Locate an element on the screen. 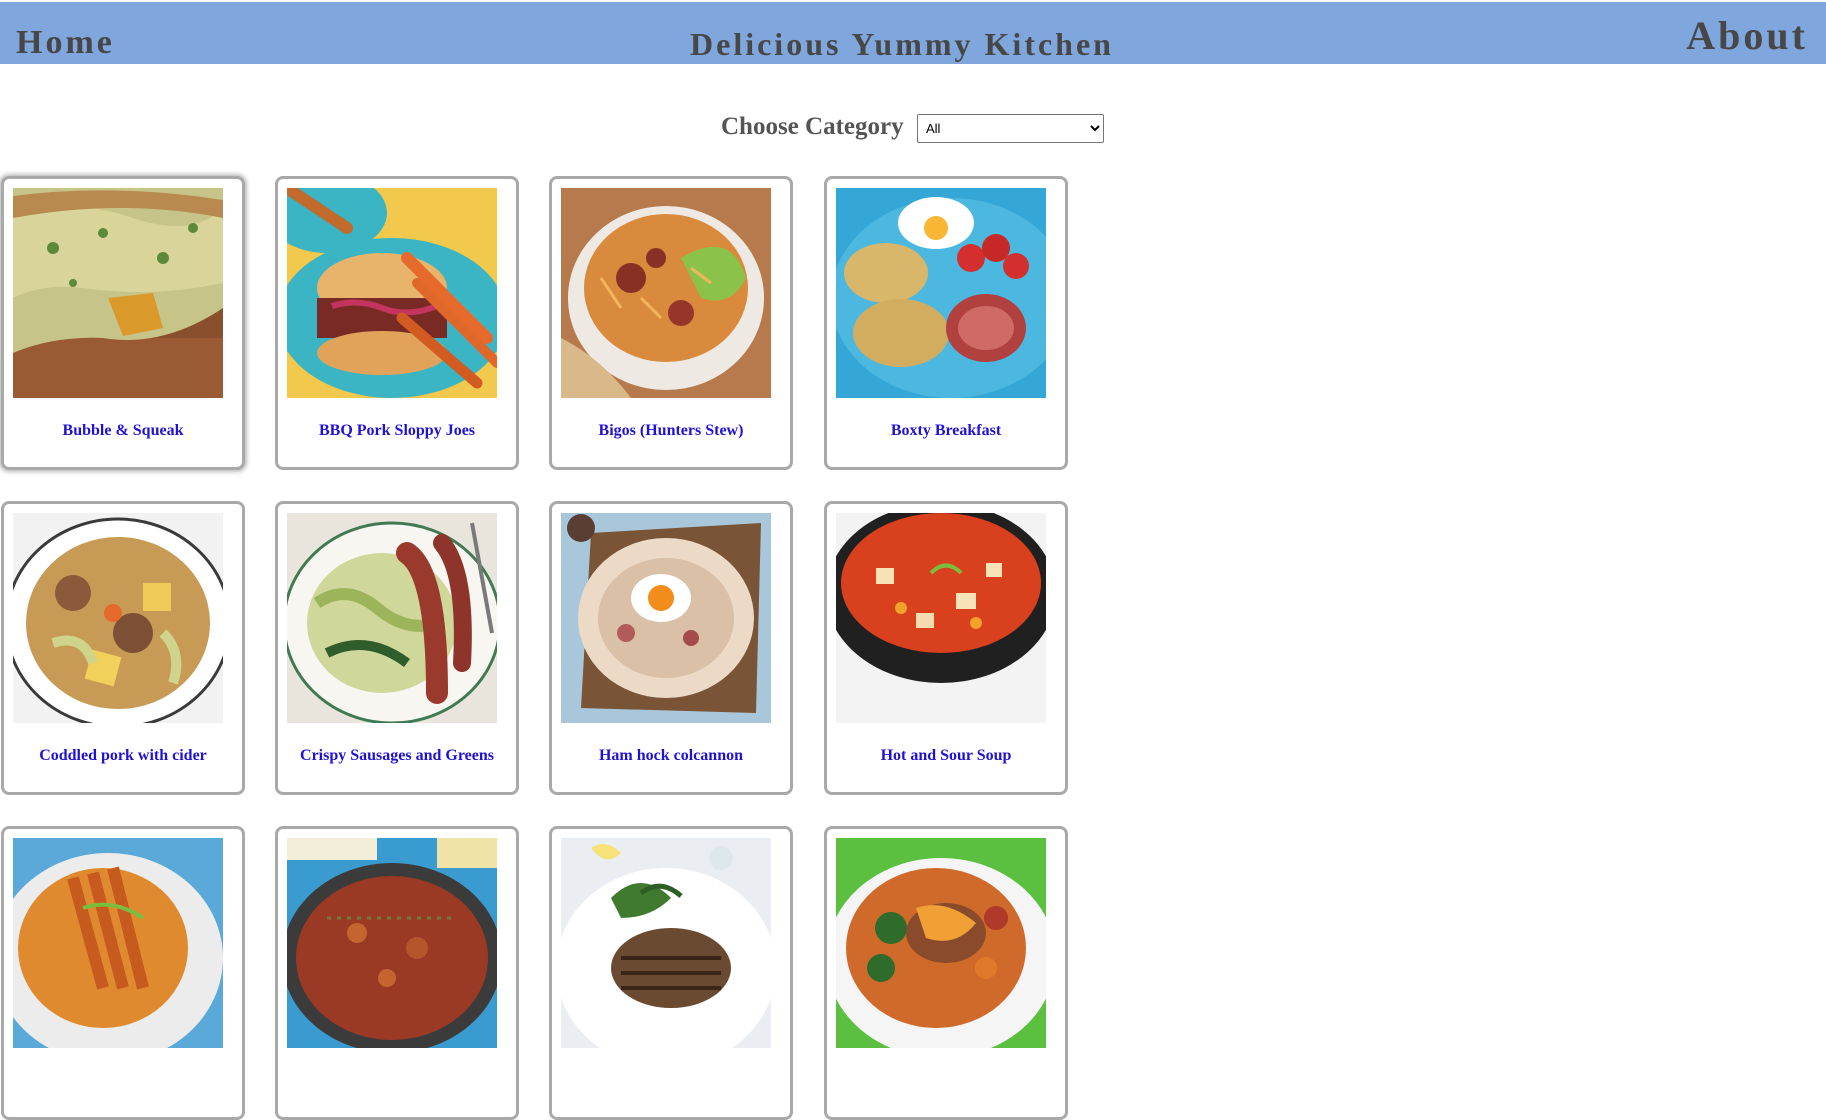  recipe-name-link: Bigos (Hunters Stew) is located at coordinates (671, 431).